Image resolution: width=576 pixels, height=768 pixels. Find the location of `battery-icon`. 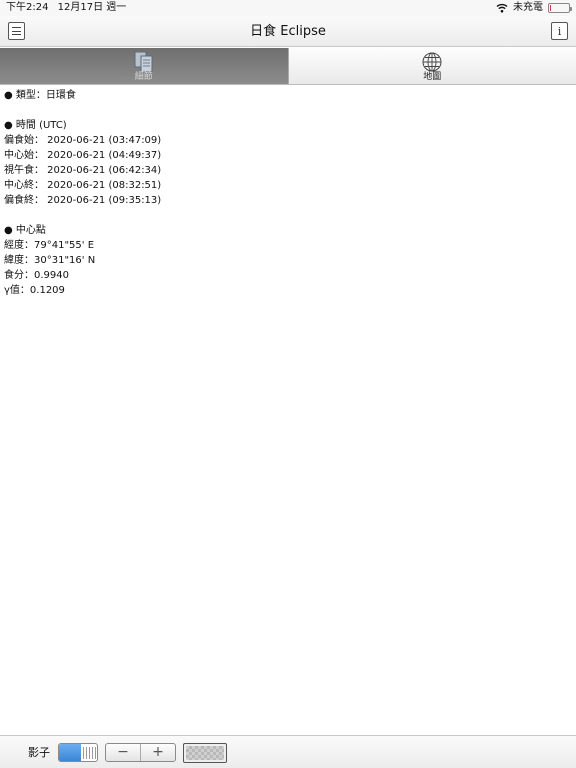

battery-icon is located at coordinates (560, 8).